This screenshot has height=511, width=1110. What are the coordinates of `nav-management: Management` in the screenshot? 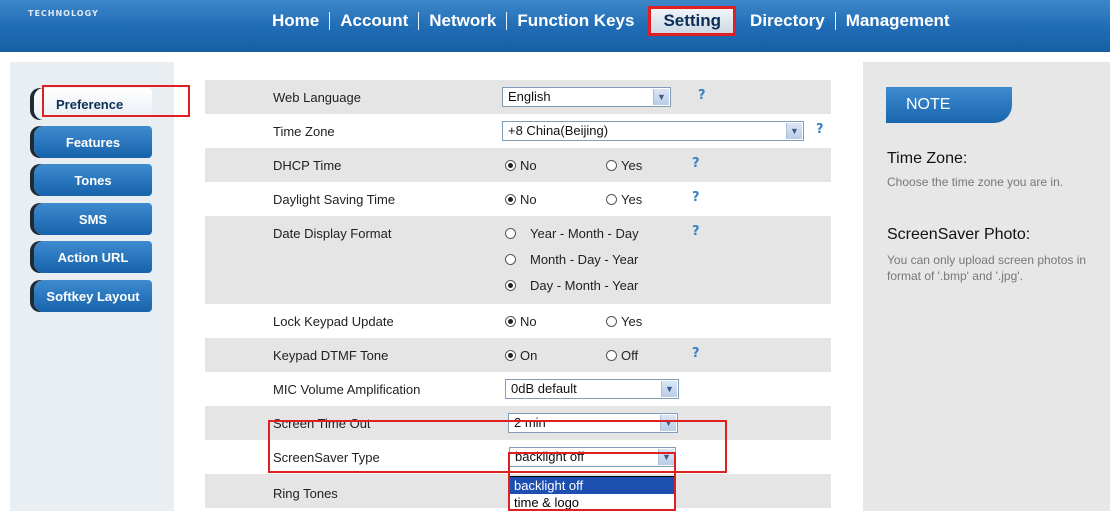 It's located at (898, 21).